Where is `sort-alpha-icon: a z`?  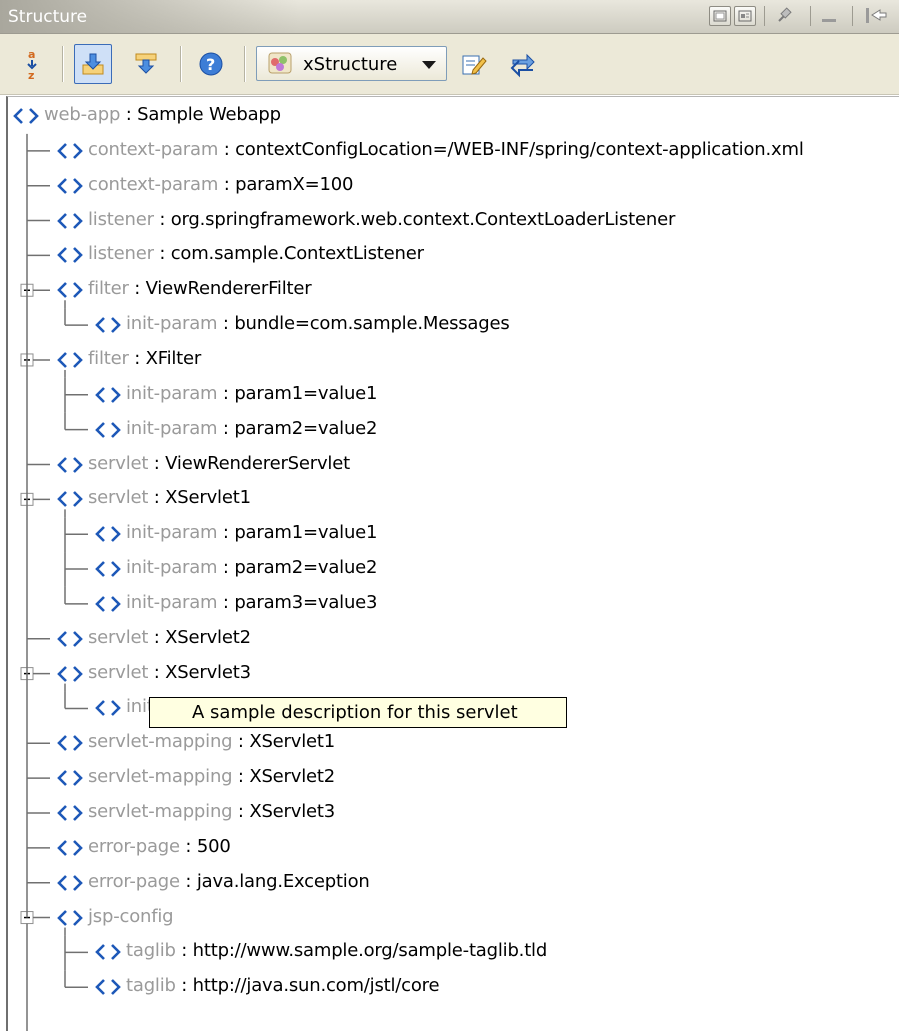
sort-alpha-icon: a z is located at coordinates (32, 64).